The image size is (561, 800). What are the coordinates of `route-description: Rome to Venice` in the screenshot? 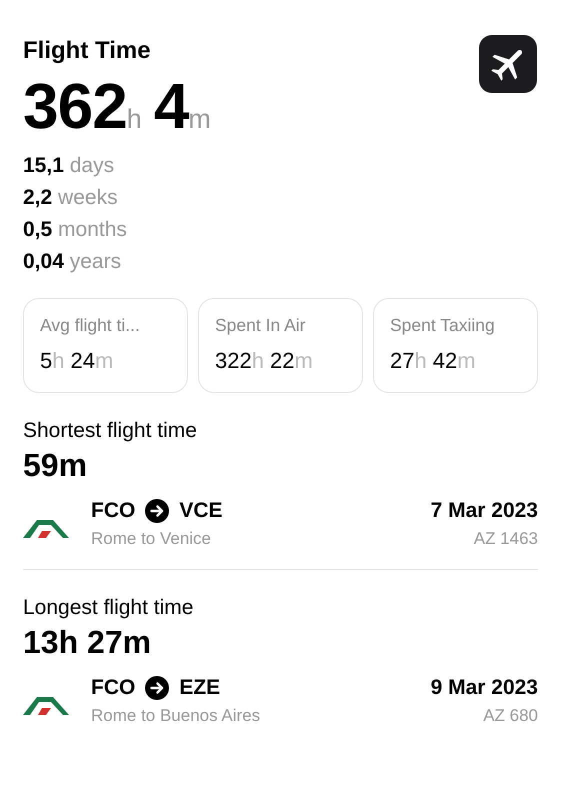 It's located at (151, 539).